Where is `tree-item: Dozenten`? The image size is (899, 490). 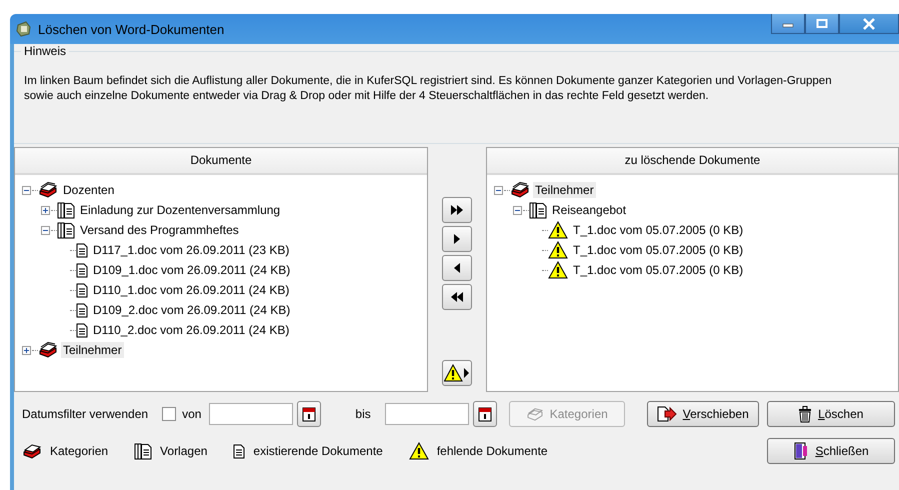
tree-item: Dozenten is located at coordinates (88, 190).